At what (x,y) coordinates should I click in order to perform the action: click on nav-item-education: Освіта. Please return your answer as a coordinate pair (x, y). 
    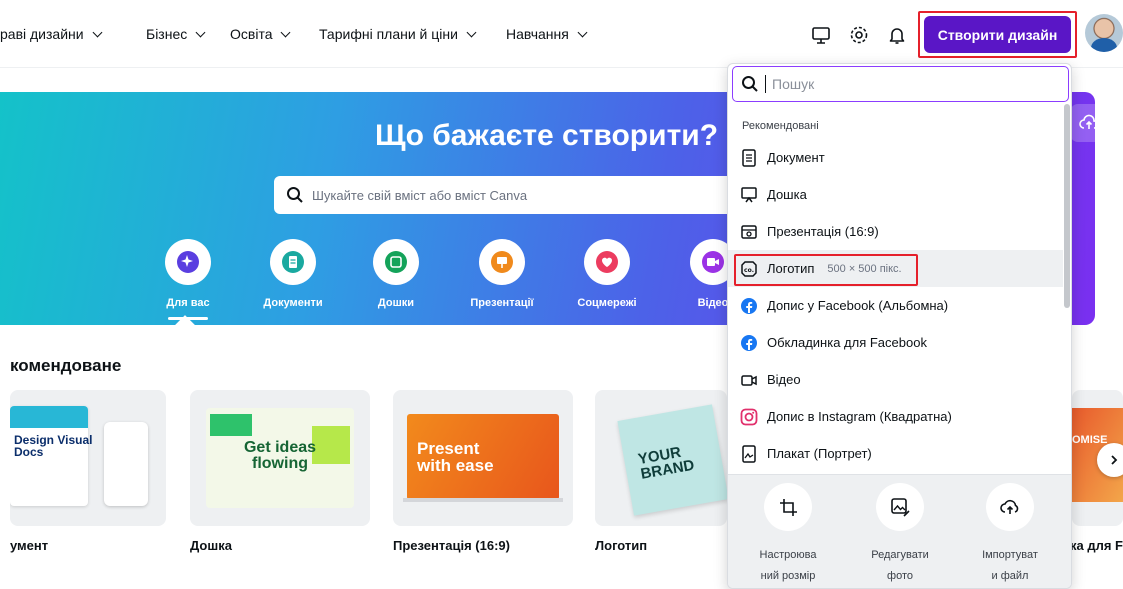
    Looking at the image, I should click on (260, 34).